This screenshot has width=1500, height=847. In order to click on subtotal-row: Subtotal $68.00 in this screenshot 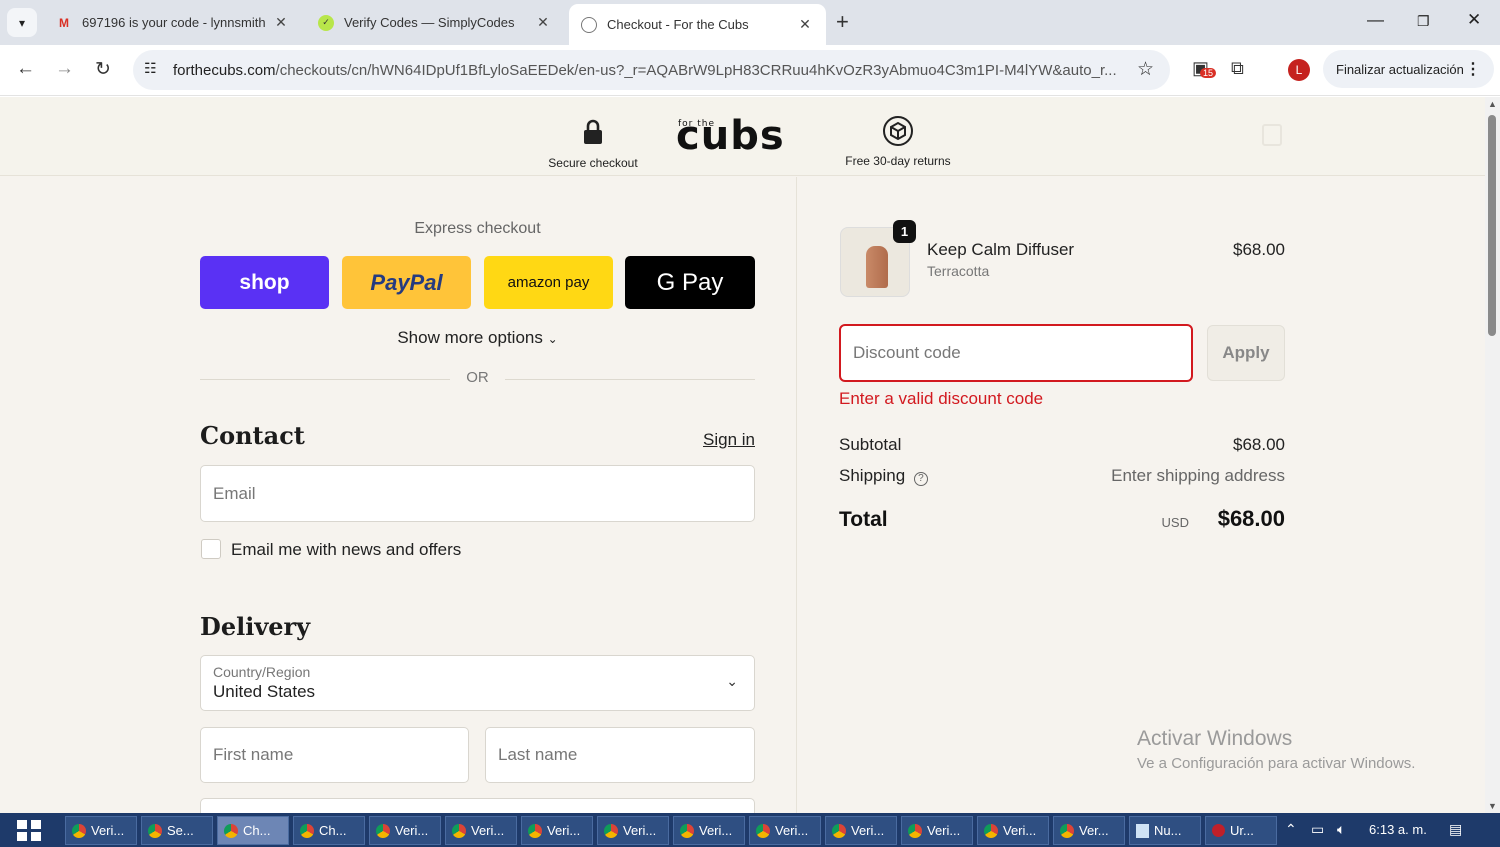, I will do `click(1062, 445)`.